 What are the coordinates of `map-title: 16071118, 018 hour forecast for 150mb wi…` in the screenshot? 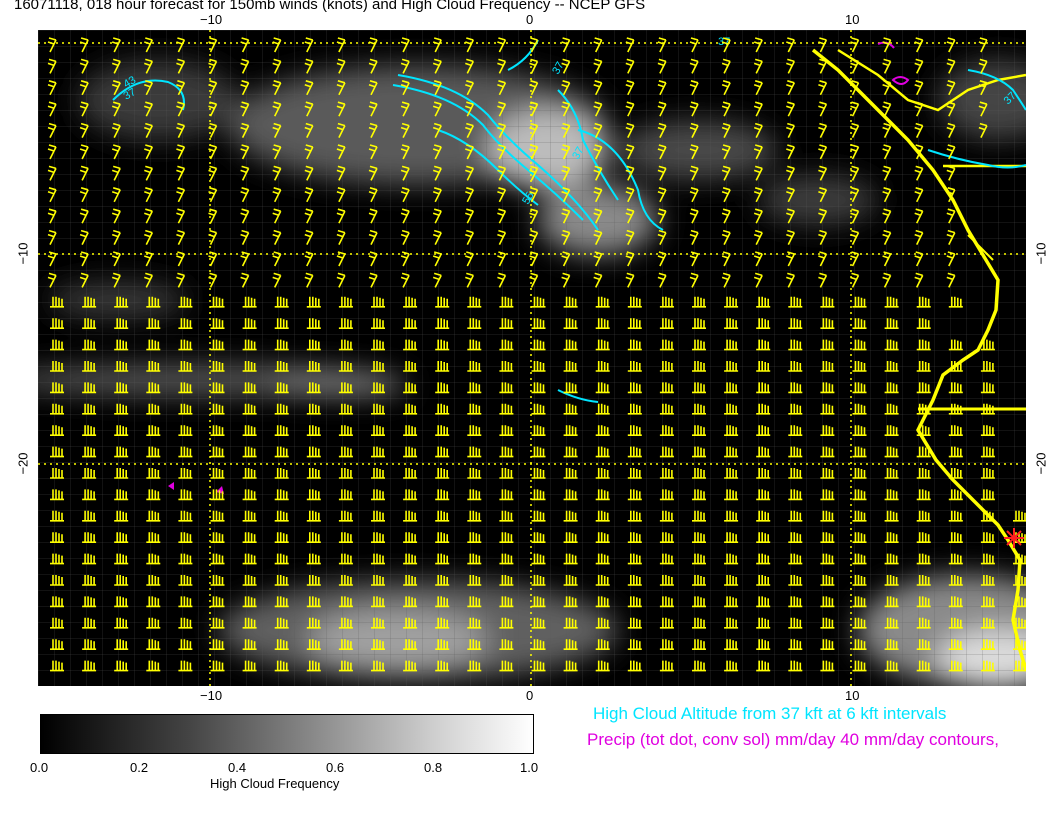 It's located at (330, 6).